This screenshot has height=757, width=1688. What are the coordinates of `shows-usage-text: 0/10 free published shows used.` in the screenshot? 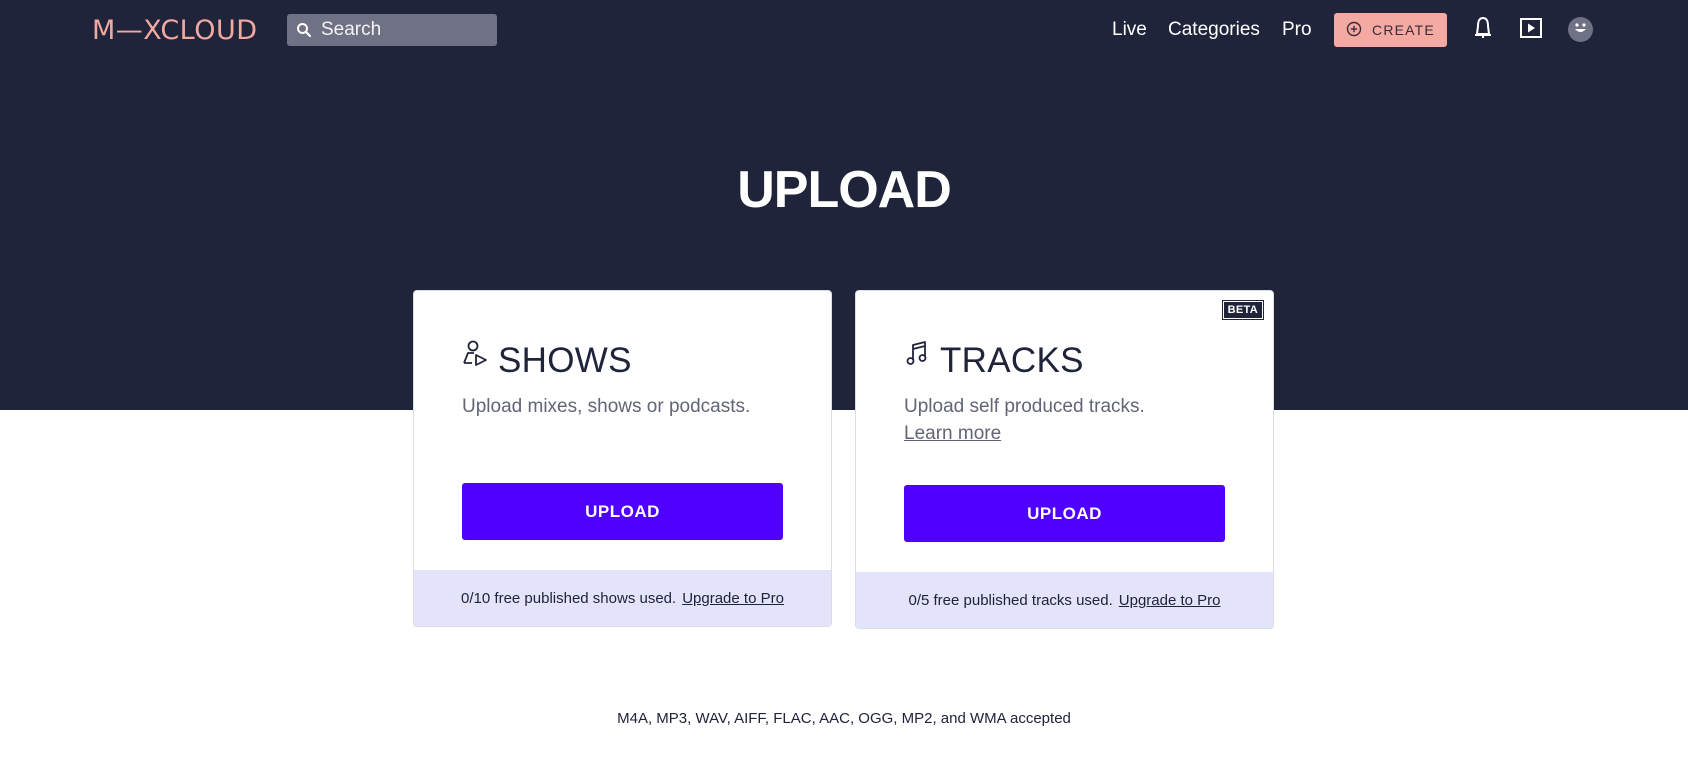 It's located at (569, 598).